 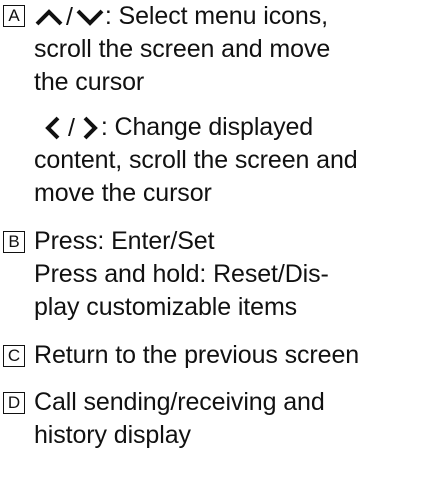 What do you see at coordinates (123, 193) in the screenshot?
I see `section-a-line-6: move the cursor` at bounding box center [123, 193].